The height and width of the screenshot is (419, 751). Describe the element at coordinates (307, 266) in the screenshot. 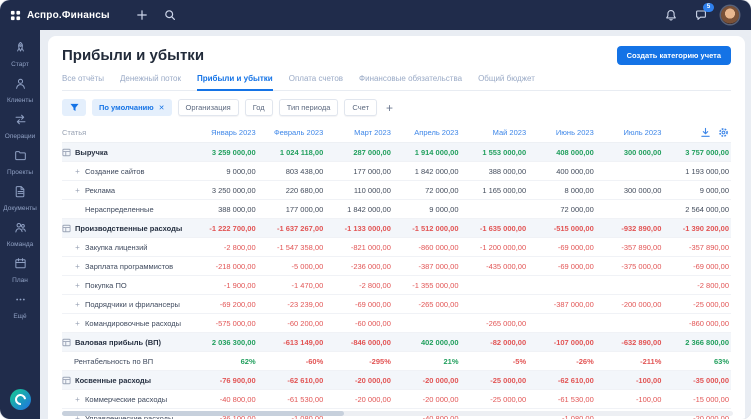

I see `cell-value: -5 000,00` at that location.